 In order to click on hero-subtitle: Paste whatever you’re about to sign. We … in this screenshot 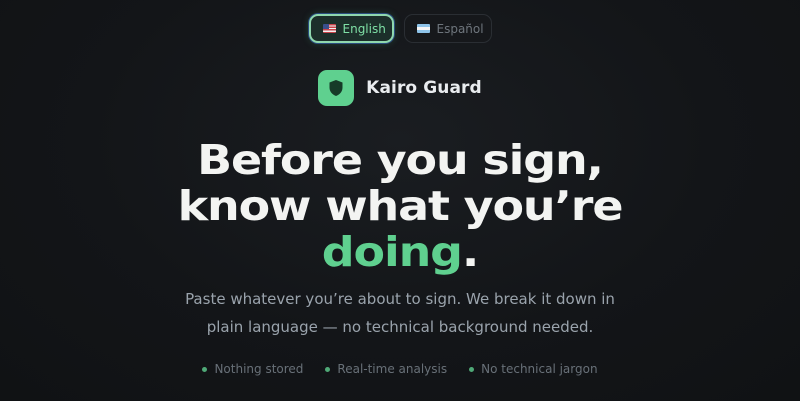, I will do `click(400, 313)`.